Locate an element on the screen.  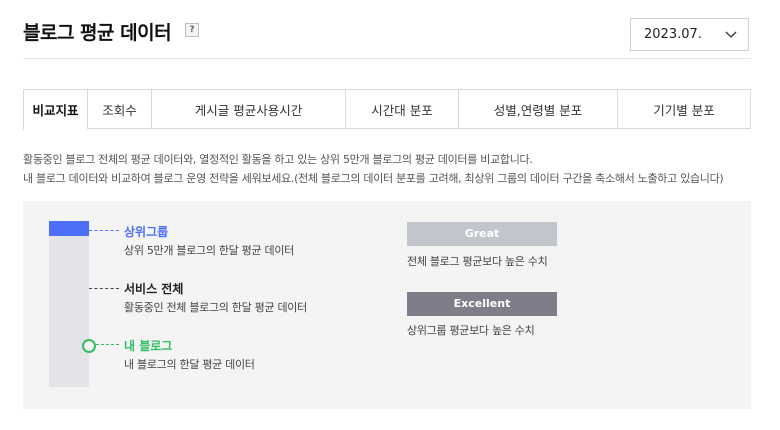
tab-avg-time: 게시글 평균사용시간 is located at coordinates (248, 109).